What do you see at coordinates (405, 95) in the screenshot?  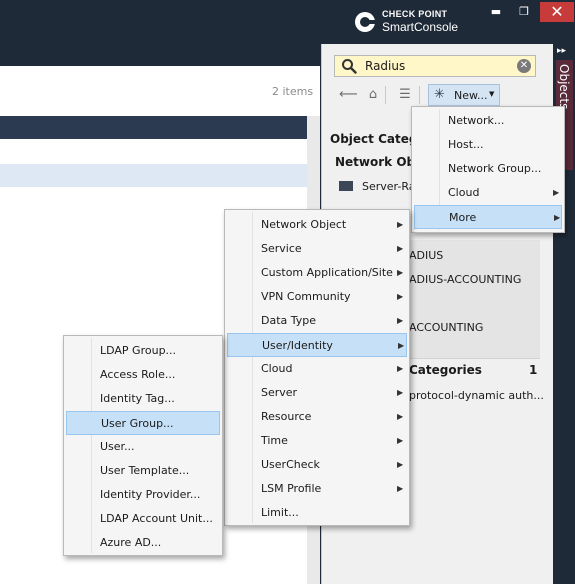 I see `list-view-icon: ☰` at bounding box center [405, 95].